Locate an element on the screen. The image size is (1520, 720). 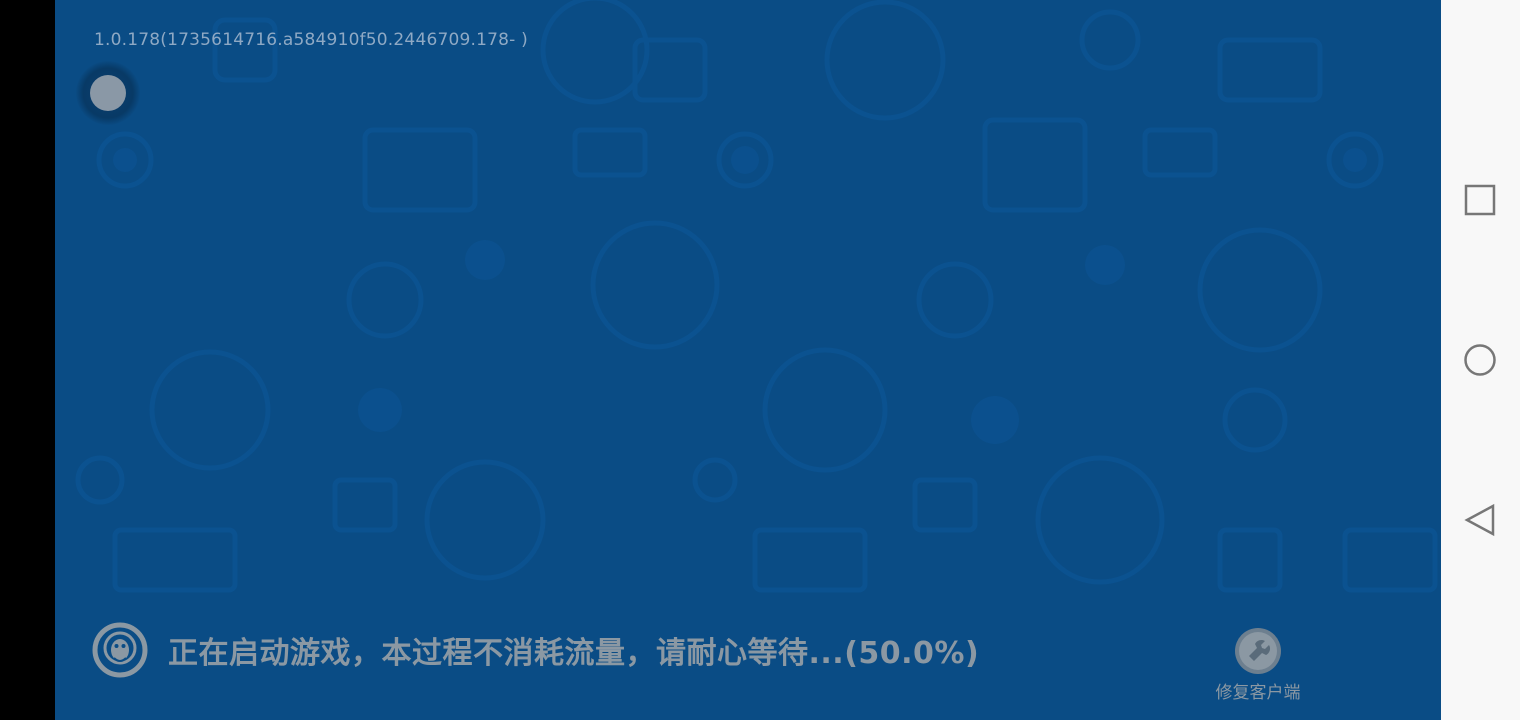
square-icon is located at coordinates (1480, 200).